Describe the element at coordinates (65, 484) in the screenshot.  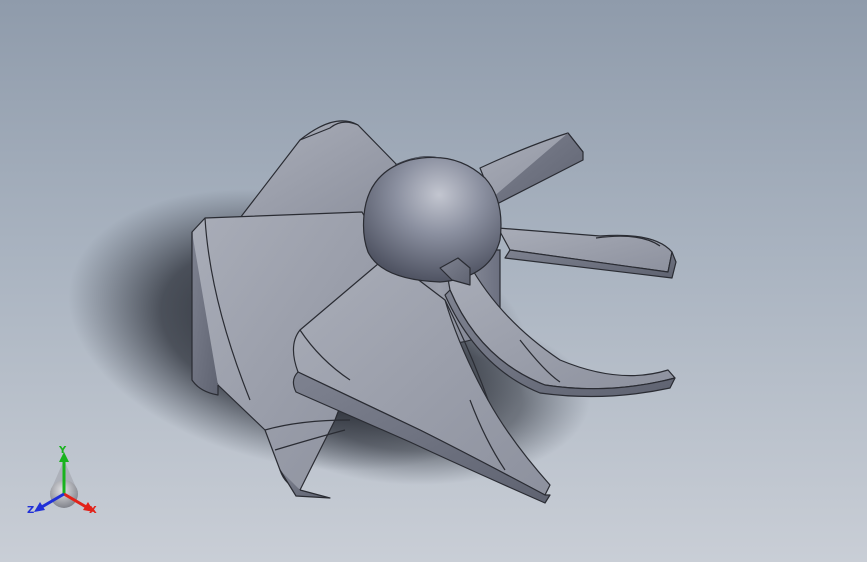
I see `orientation-triad: Y X Z` at that location.